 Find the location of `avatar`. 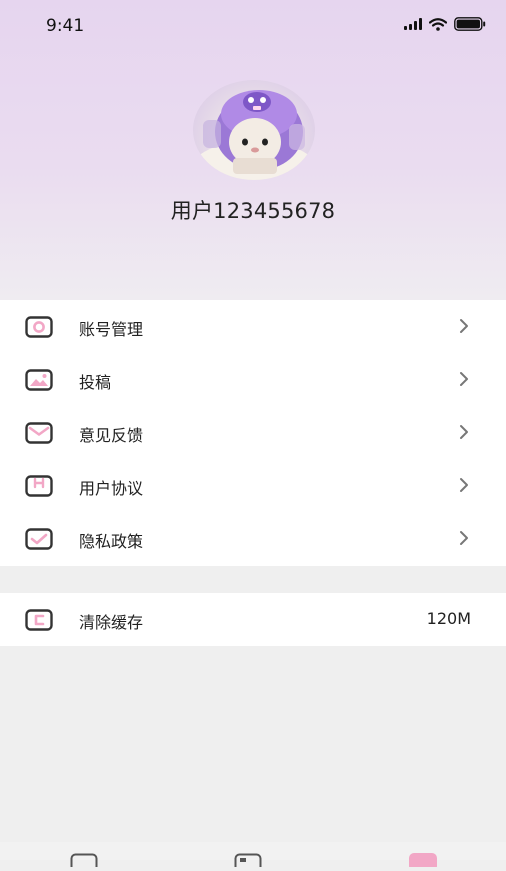

avatar is located at coordinates (254, 130).